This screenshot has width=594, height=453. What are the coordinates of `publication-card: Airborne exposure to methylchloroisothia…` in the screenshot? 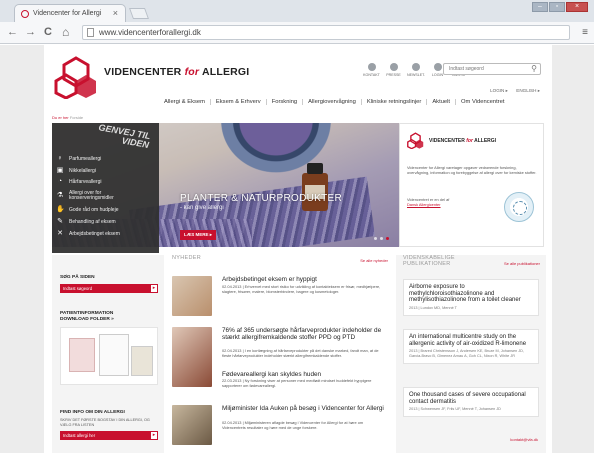 It's located at (471, 297).